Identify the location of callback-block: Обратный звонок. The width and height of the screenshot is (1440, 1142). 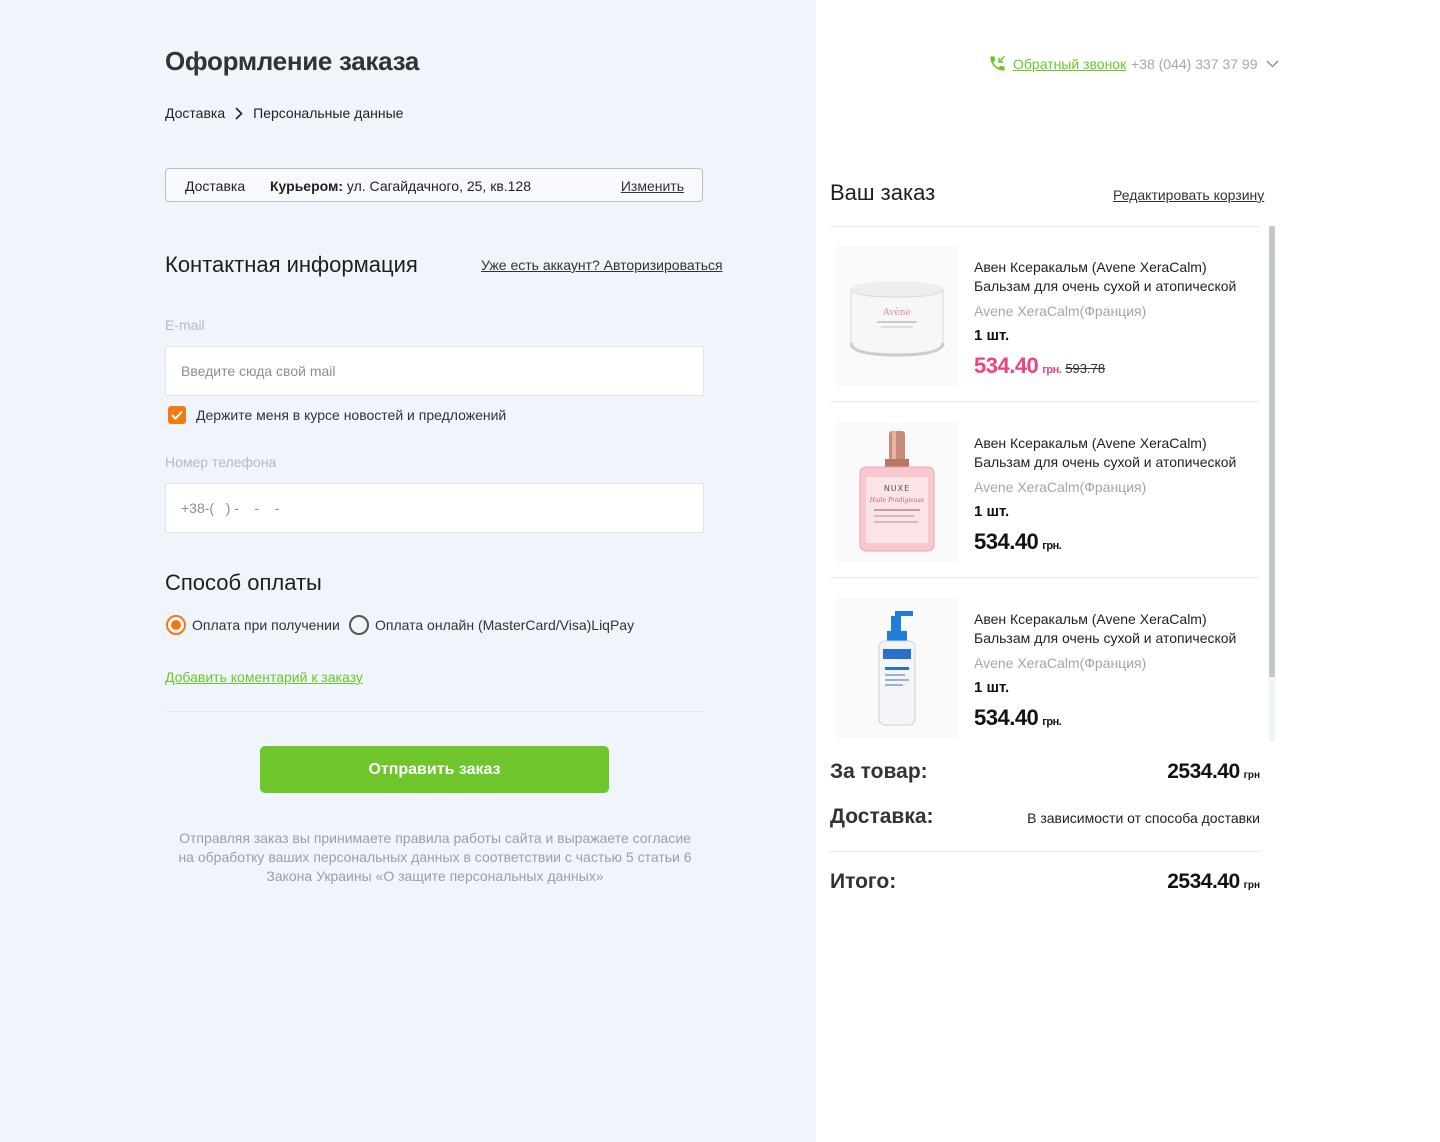
(1057, 63).